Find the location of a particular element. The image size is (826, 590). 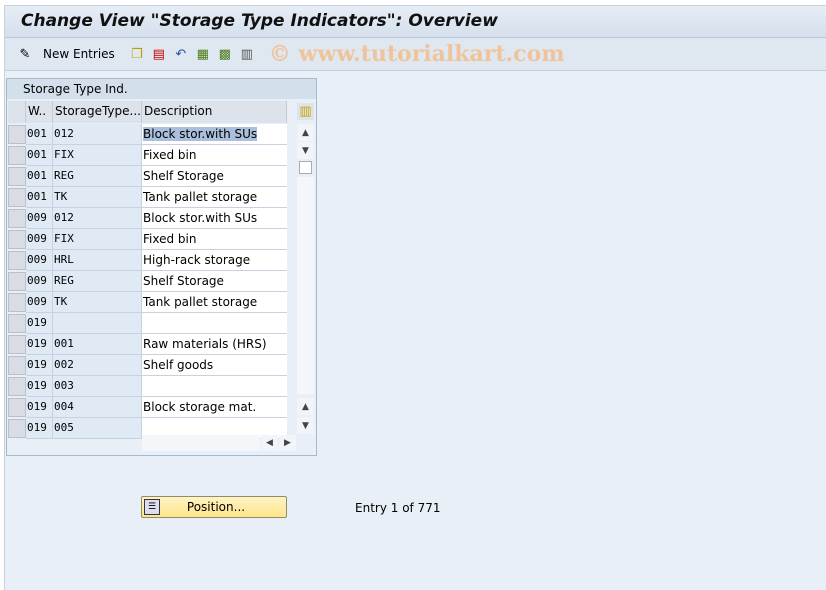

delete-icon: ▤ is located at coordinates (159, 54).